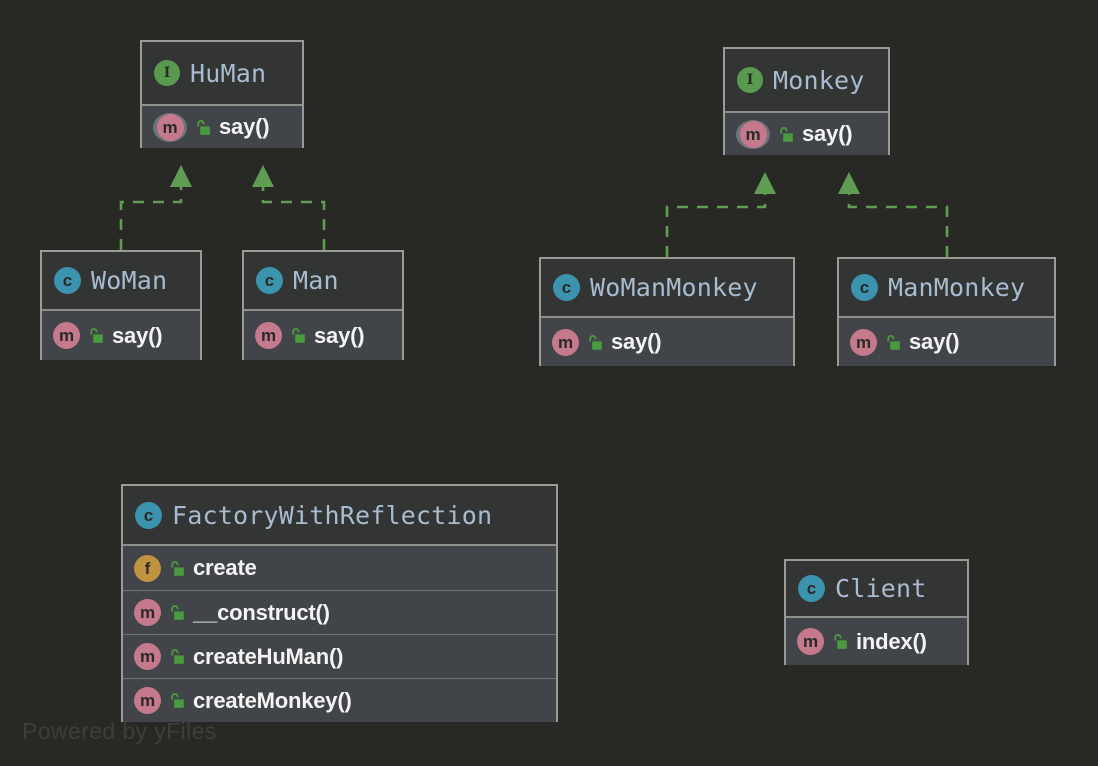 The height and width of the screenshot is (766, 1098). I want to click on class-name-monkey: Monkey, so click(819, 80).